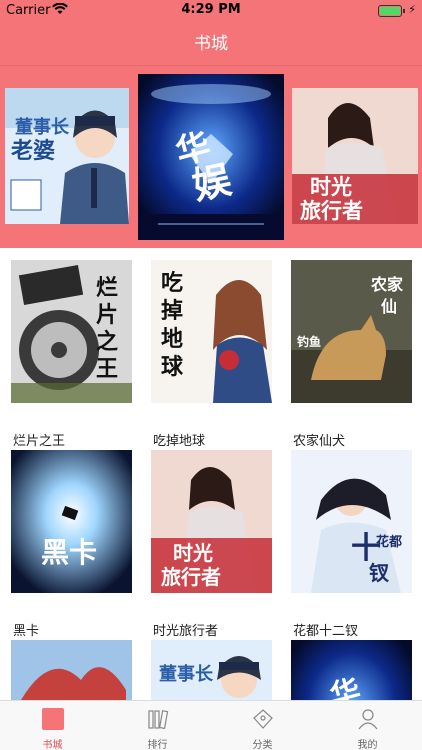 This screenshot has height=750, width=422. Describe the element at coordinates (107, 369) in the screenshot. I see `svg-text: 王` at that location.